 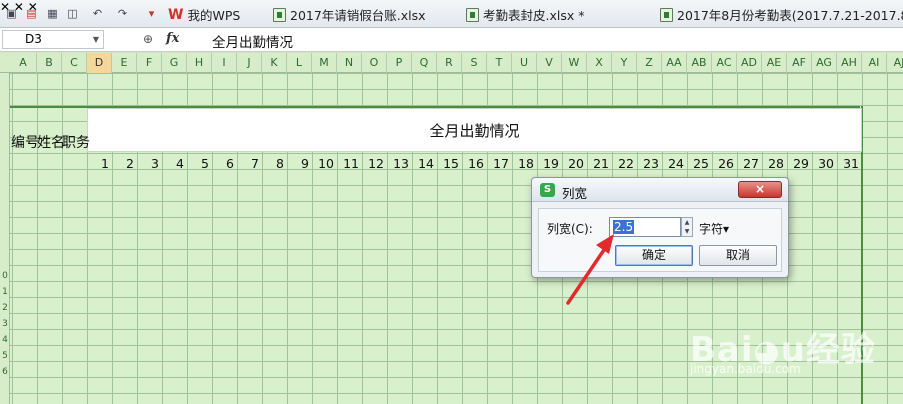 What do you see at coordinates (699, 63) in the screenshot?
I see `column-header-ab: AB` at bounding box center [699, 63].